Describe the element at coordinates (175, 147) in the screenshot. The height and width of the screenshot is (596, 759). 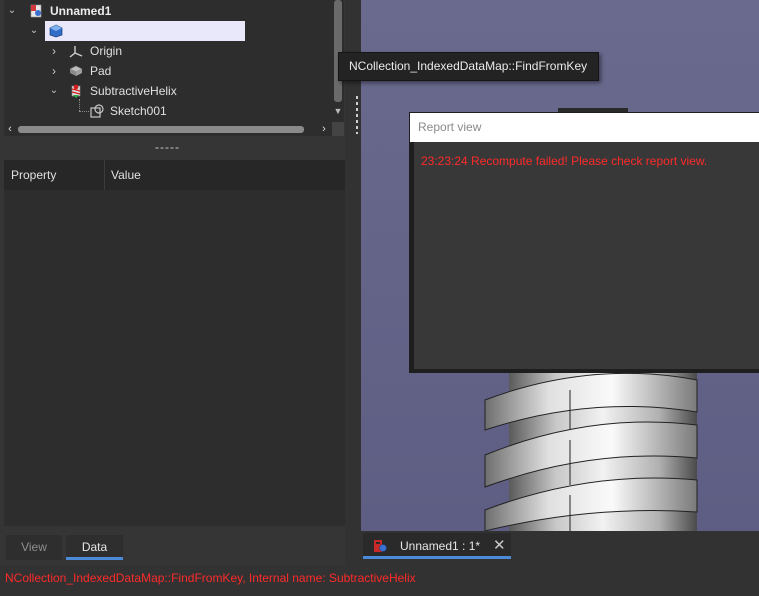
I see `panel-splitter-handle: -----` at that location.